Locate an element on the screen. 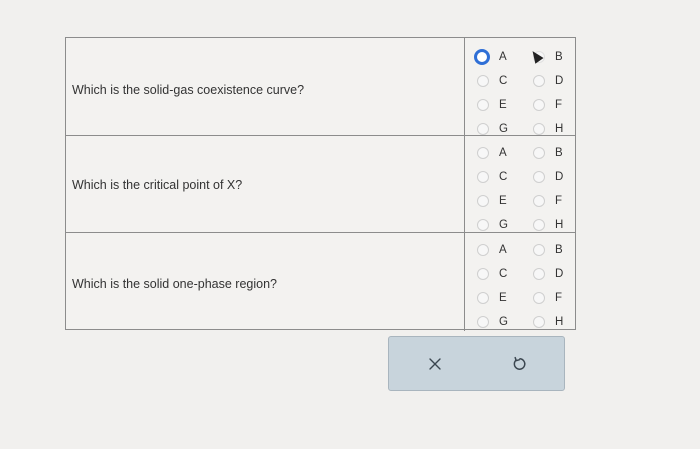 Image resolution: width=700 pixels, height=449 pixels. reset-answer-button is located at coordinates (520, 364).